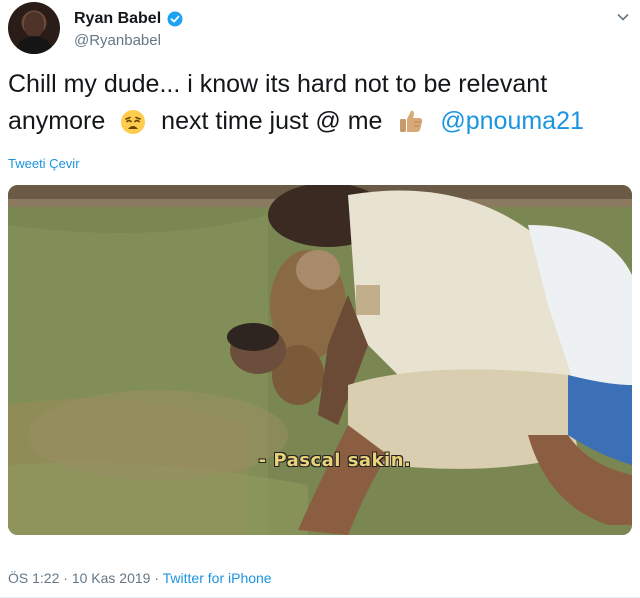 Image resolution: width=640 pixels, height=598 pixels. Describe the element at coordinates (411, 126) in the screenshot. I see `thumbs-up-icon` at that location.